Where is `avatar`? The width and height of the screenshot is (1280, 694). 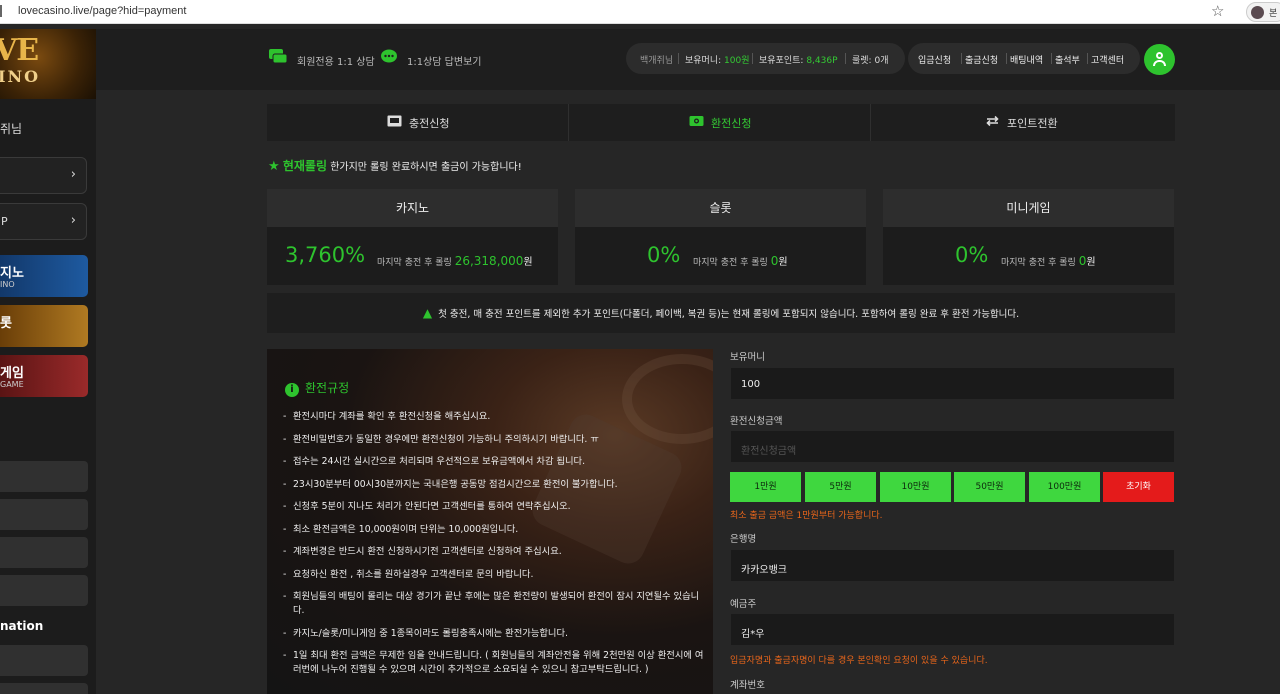
avatar is located at coordinates (1257, 12).